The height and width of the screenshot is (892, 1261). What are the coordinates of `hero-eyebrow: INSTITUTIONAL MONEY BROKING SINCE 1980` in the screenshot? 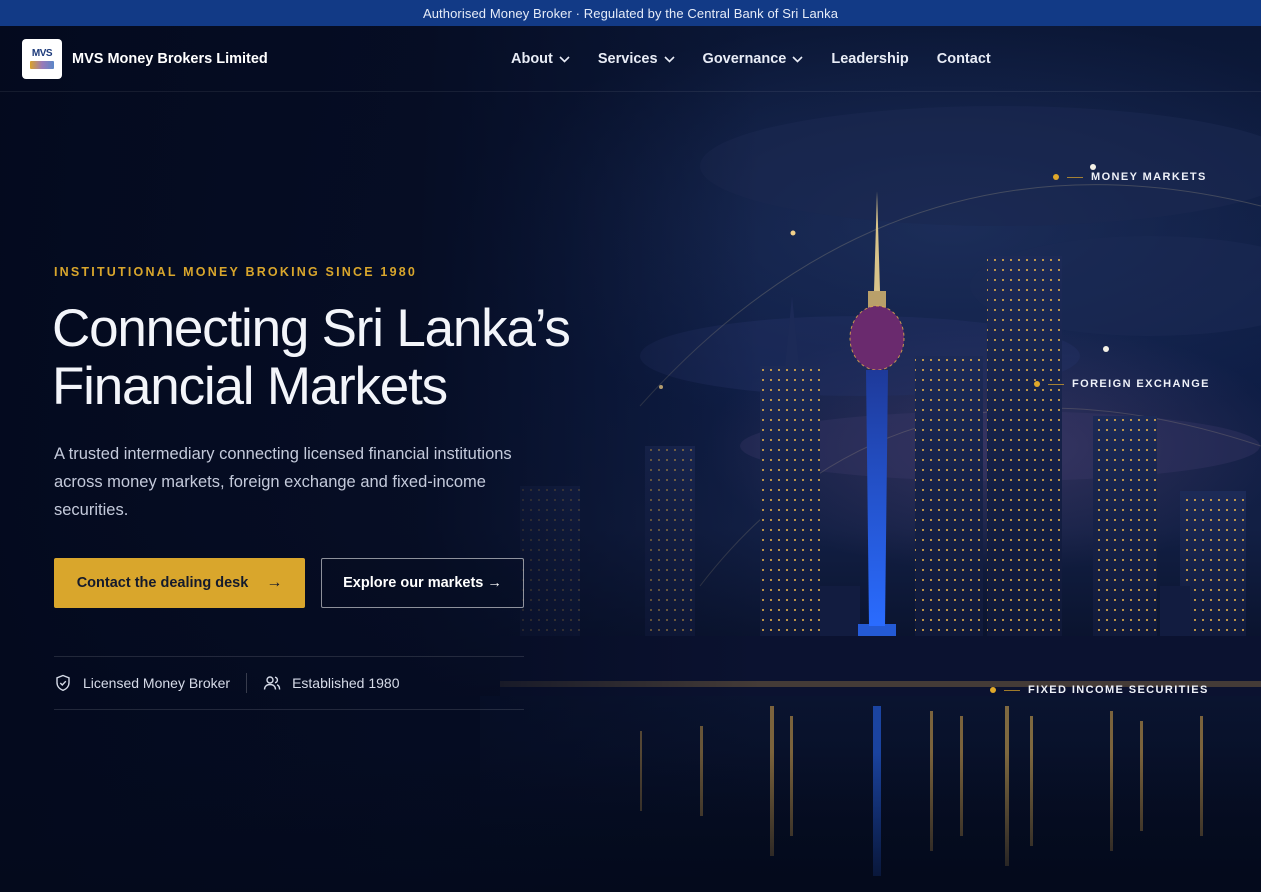 It's located at (236, 272).